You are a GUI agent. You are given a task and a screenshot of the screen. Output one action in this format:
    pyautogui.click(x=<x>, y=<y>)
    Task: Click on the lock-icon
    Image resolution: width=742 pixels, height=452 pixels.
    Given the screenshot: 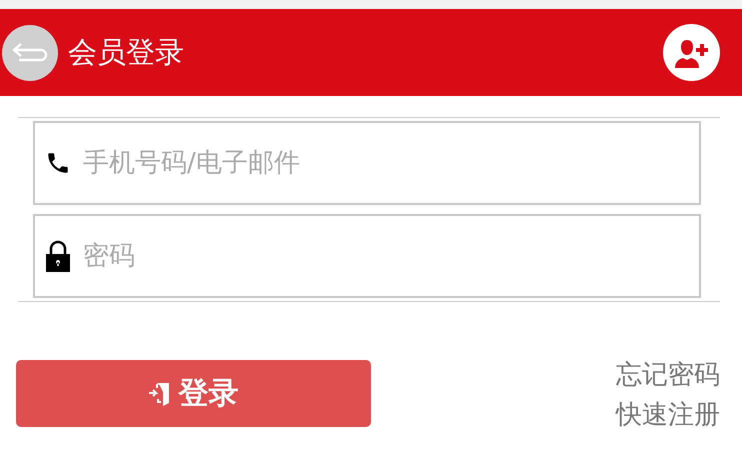 What is the action you would take?
    pyautogui.click(x=58, y=256)
    